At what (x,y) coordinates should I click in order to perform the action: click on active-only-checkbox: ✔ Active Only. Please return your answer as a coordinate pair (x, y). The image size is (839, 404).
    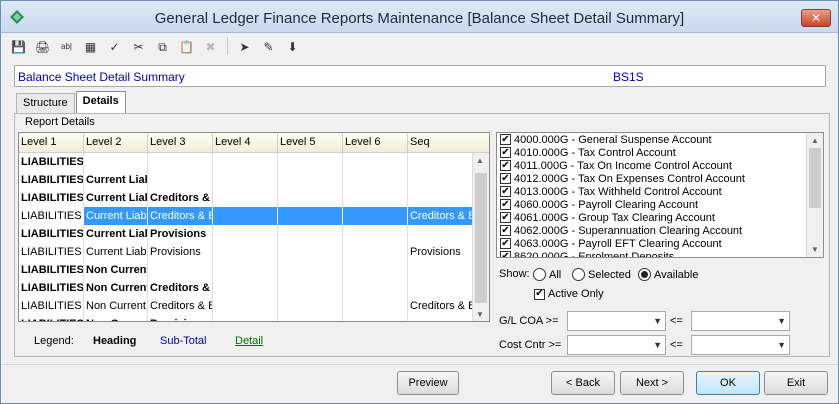
    Looking at the image, I should click on (569, 294).